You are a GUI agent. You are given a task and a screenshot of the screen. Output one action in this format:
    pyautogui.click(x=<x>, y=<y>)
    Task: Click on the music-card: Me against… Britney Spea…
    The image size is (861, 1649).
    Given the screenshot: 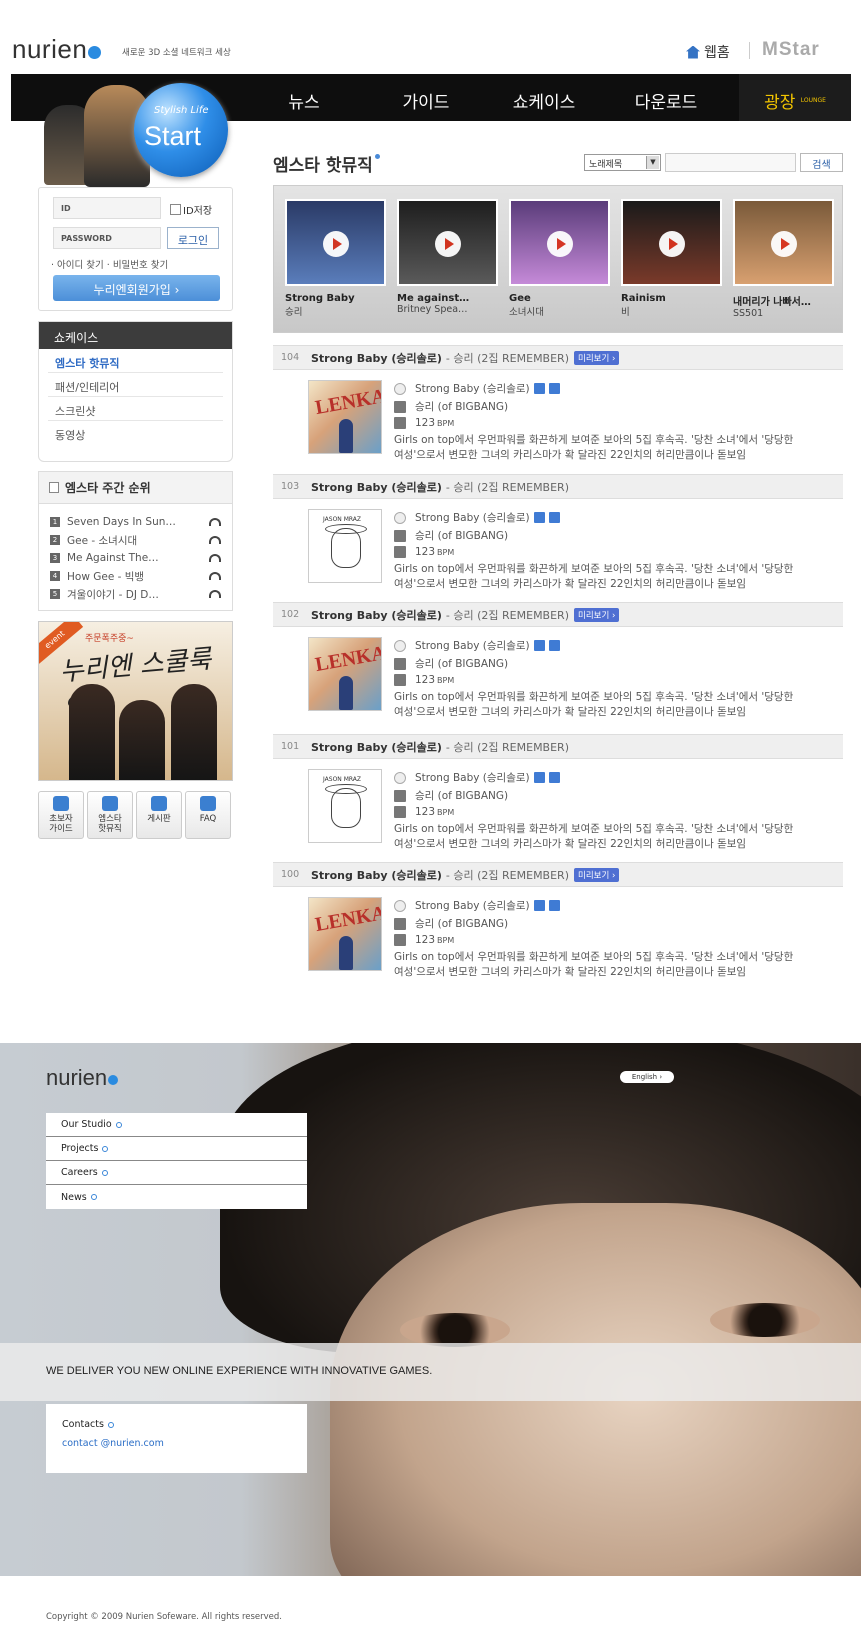 What is the action you would take?
    pyautogui.click(x=447, y=257)
    